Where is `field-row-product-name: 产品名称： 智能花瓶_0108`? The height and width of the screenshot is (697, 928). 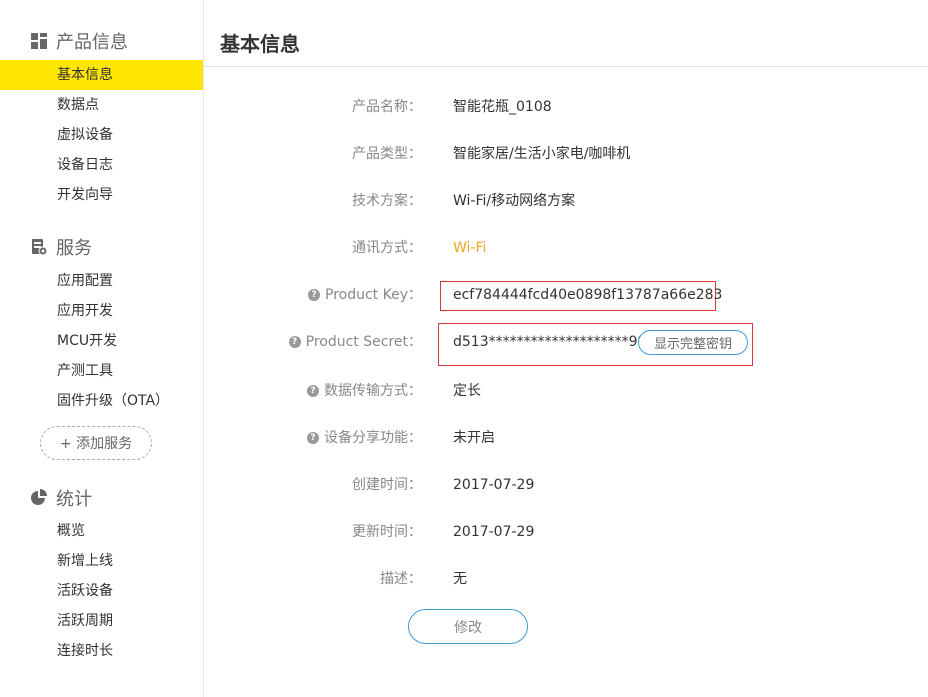
field-row-product-name: 产品名称： 智能花瓶_0108 is located at coordinates (566, 107).